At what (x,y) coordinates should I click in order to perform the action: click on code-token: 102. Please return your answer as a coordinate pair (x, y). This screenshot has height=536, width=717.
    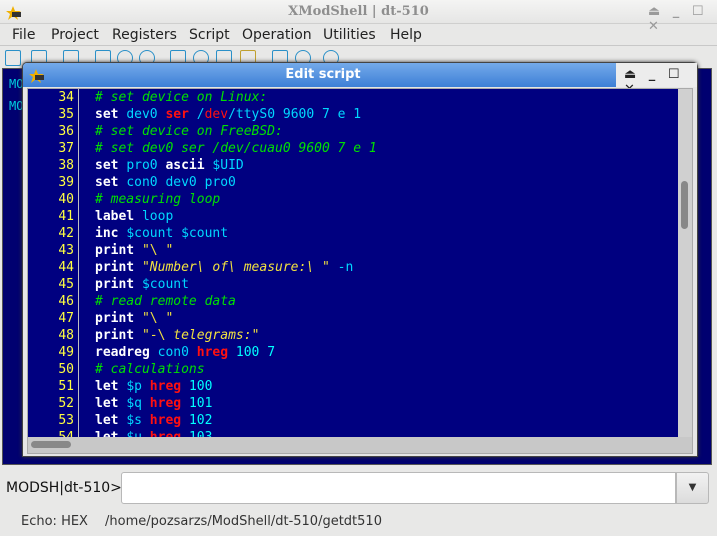
    Looking at the image, I should click on (200, 420).